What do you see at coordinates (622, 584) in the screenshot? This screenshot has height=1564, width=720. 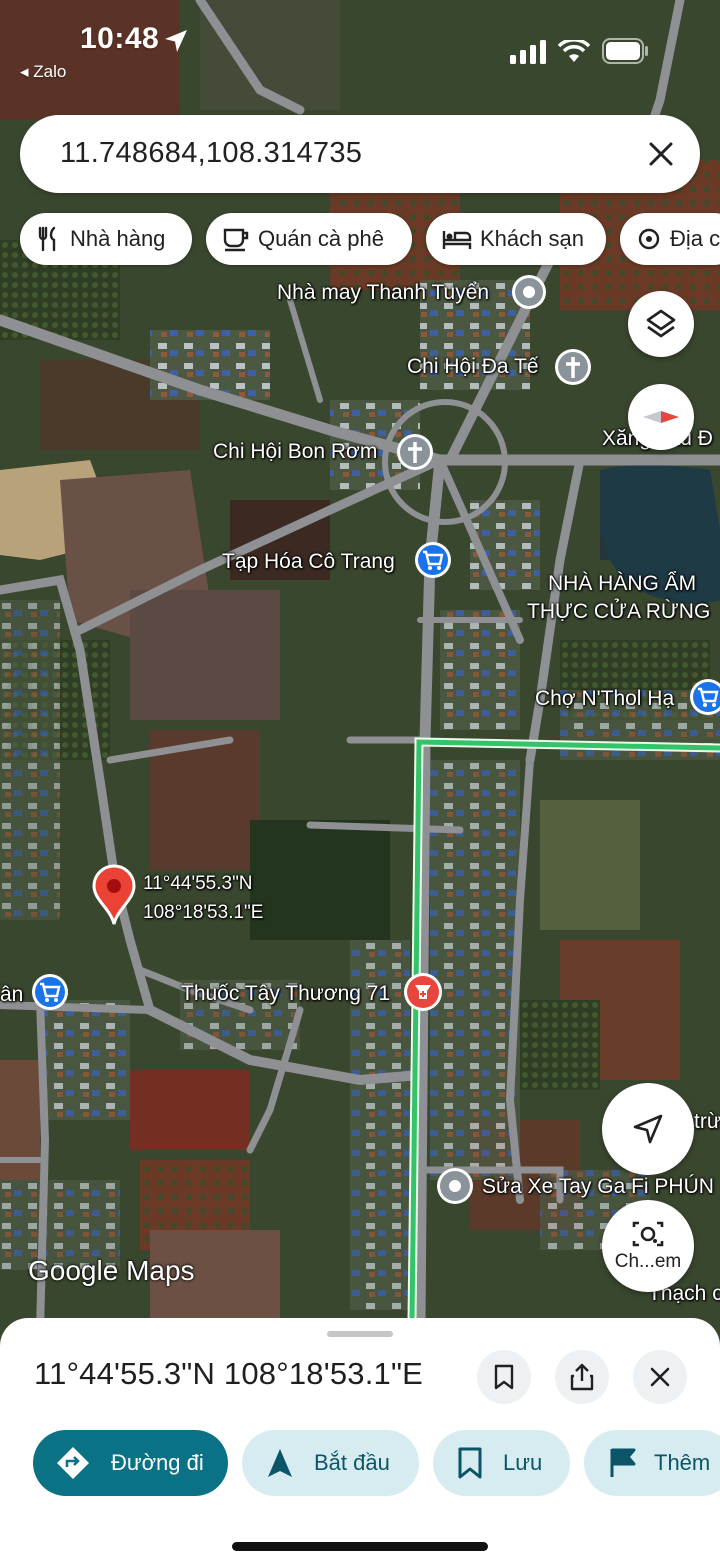 I see `place-label: NHÀ HÀNG ẨM` at bounding box center [622, 584].